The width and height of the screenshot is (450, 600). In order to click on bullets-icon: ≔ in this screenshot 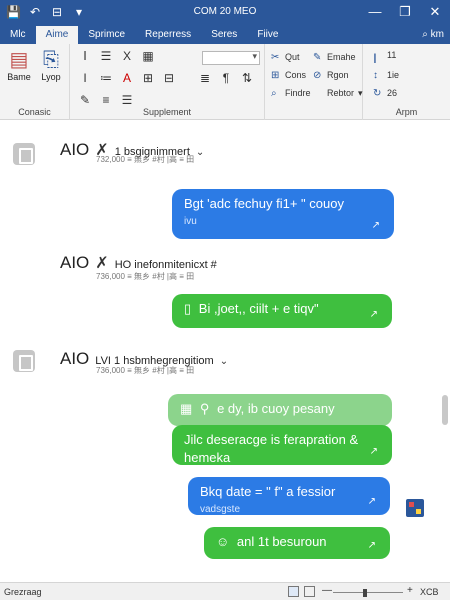, I will do `click(106, 78)`.